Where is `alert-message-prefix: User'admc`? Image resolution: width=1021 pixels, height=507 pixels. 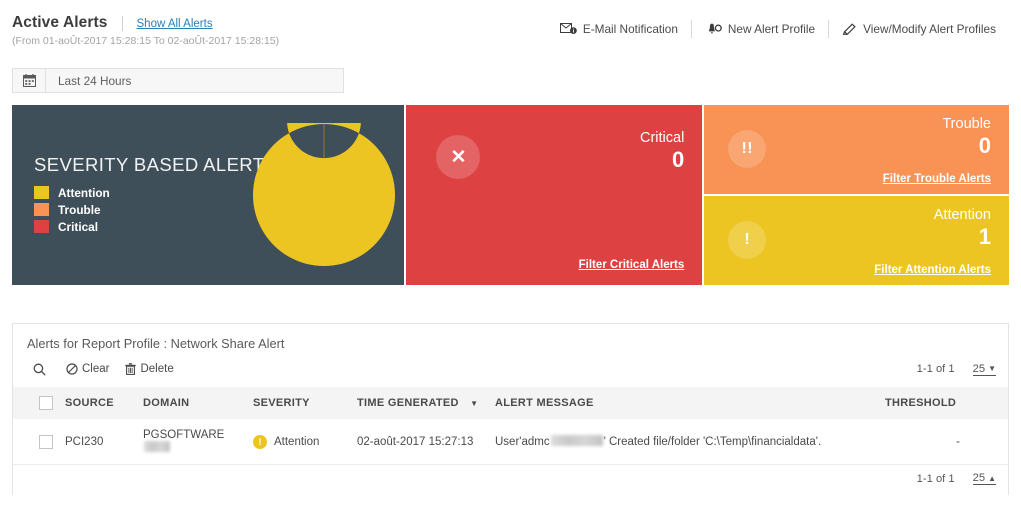
alert-message-prefix: User'admc is located at coordinates (522, 442).